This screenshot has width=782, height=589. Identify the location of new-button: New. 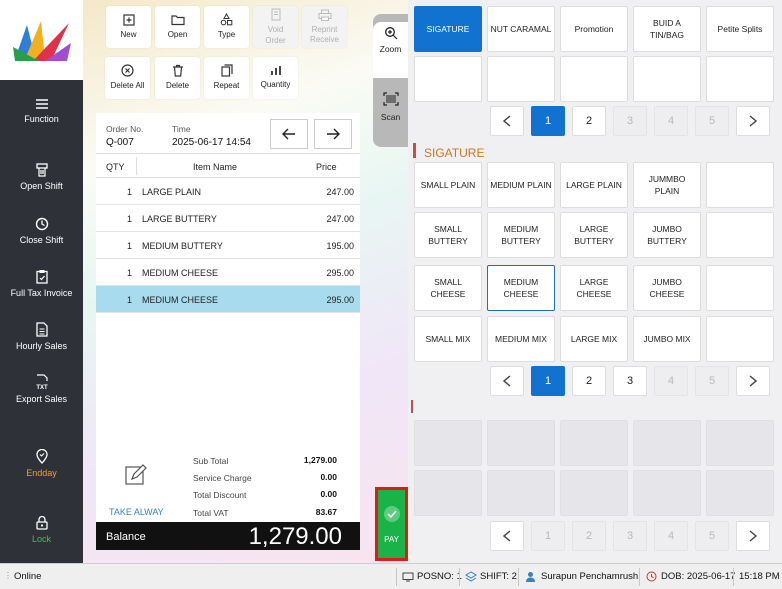
(128, 27).